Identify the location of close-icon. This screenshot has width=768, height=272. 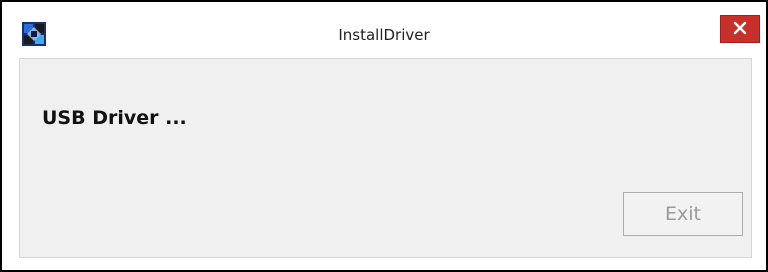
(740, 29).